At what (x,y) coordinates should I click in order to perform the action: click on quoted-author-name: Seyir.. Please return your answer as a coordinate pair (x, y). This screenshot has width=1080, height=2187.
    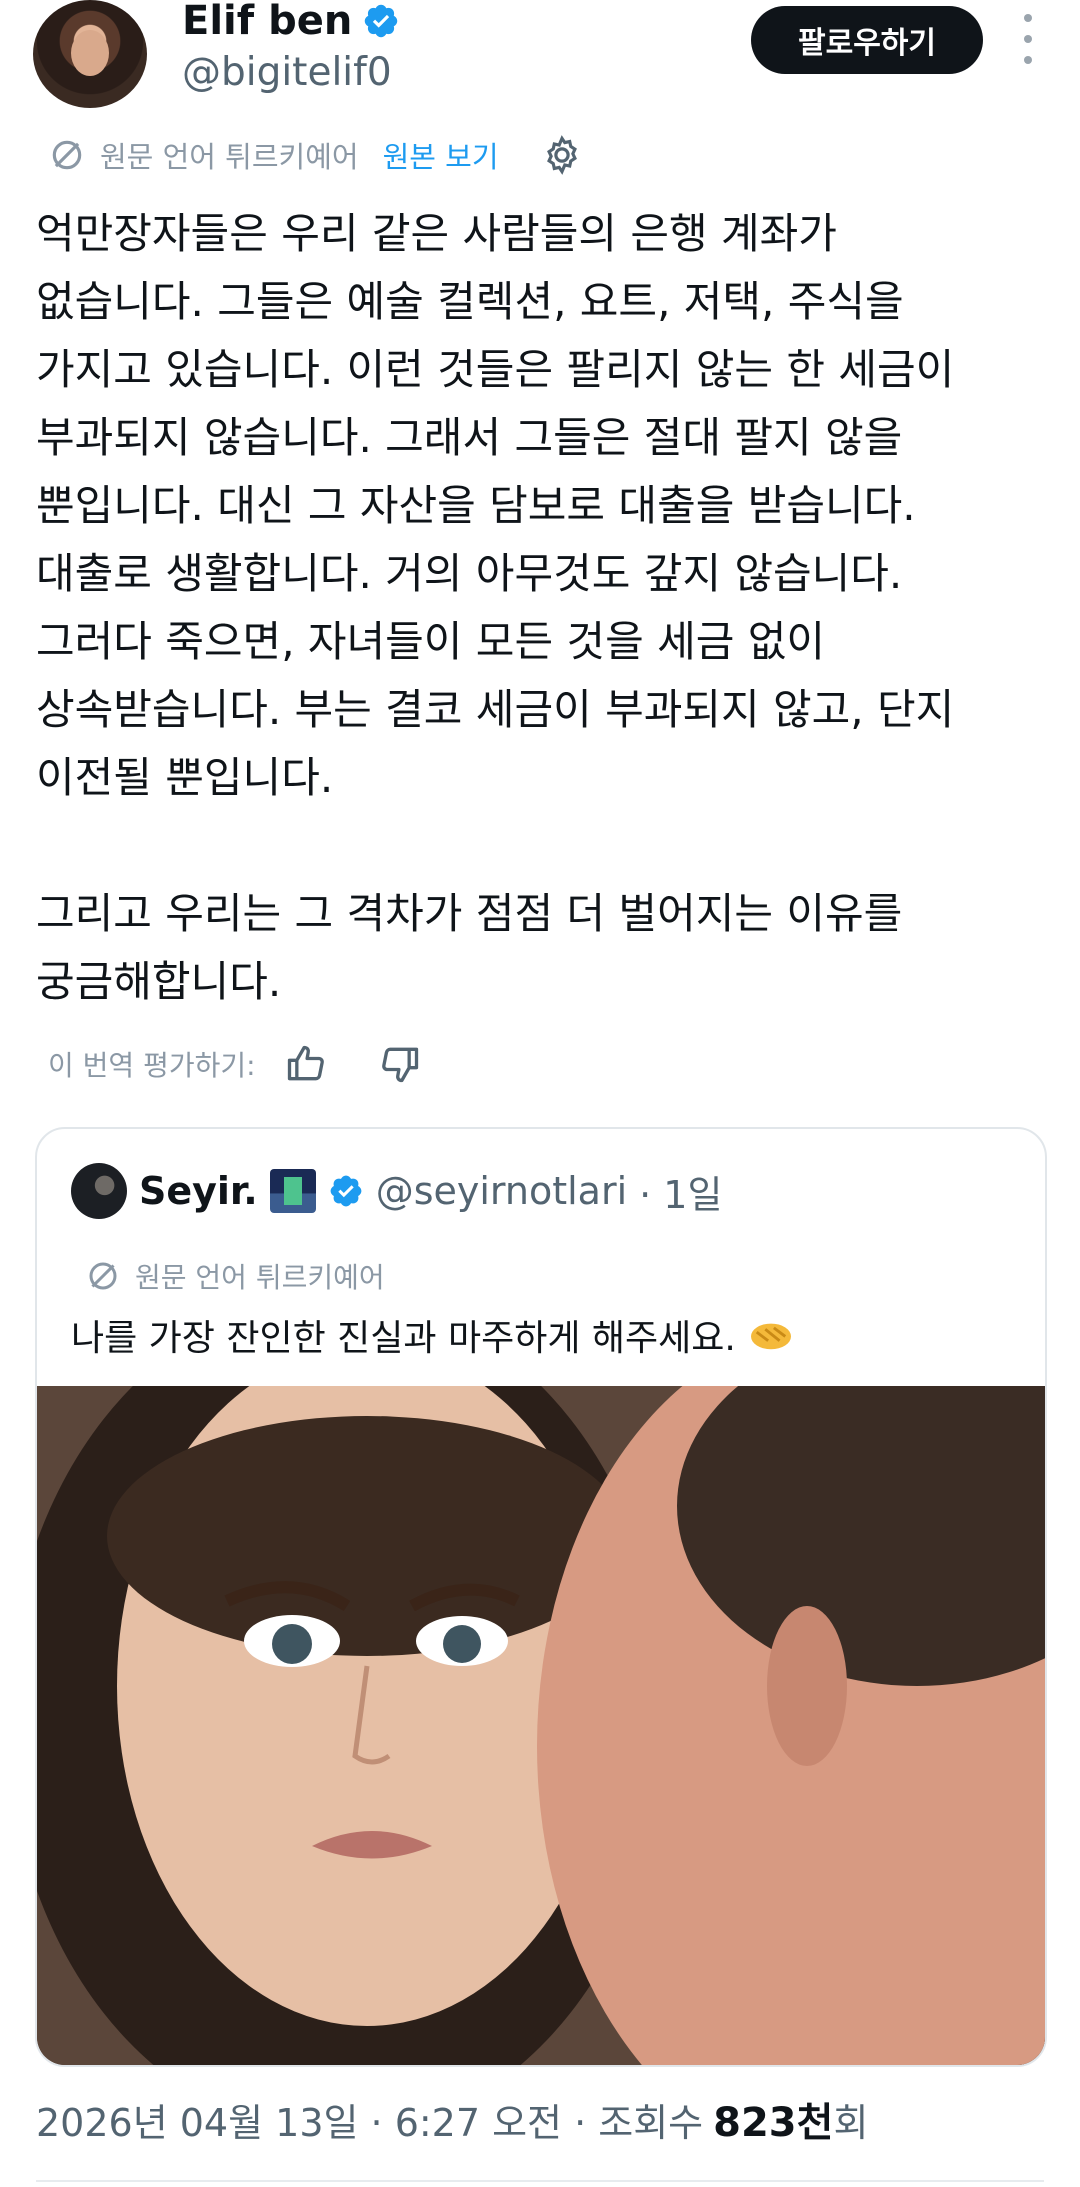
    Looking at the image, I should click on (198, 1191).